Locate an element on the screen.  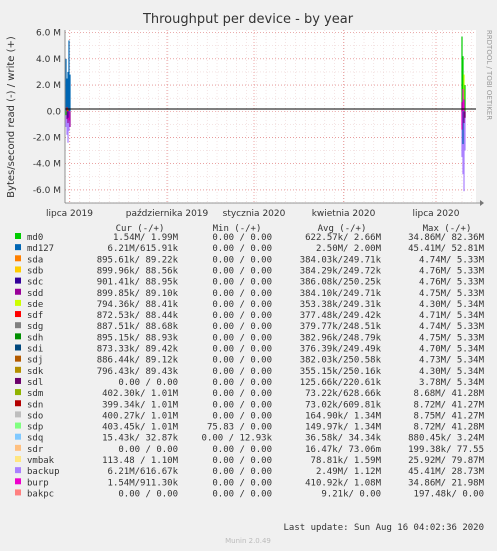
legend-avg: 376.39k/249.49k is located at coordinates (341, 350).